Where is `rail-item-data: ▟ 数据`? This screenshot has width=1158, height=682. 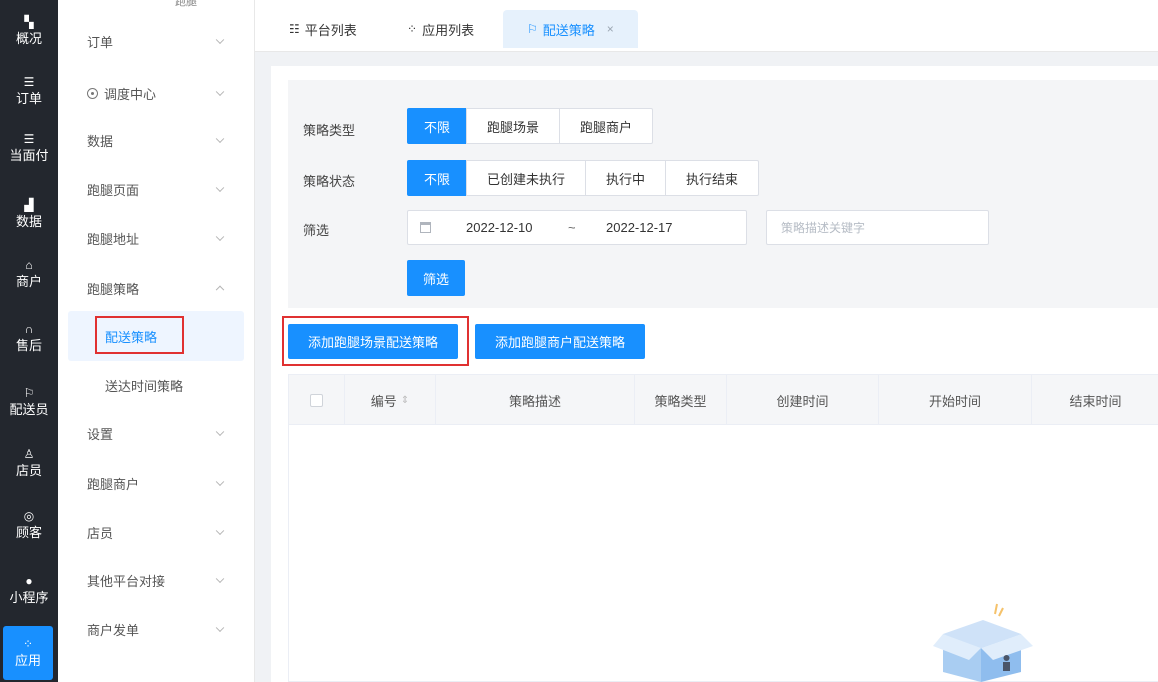 rail-item-data: ▟ 数据 is located at coordinates (29, 214).